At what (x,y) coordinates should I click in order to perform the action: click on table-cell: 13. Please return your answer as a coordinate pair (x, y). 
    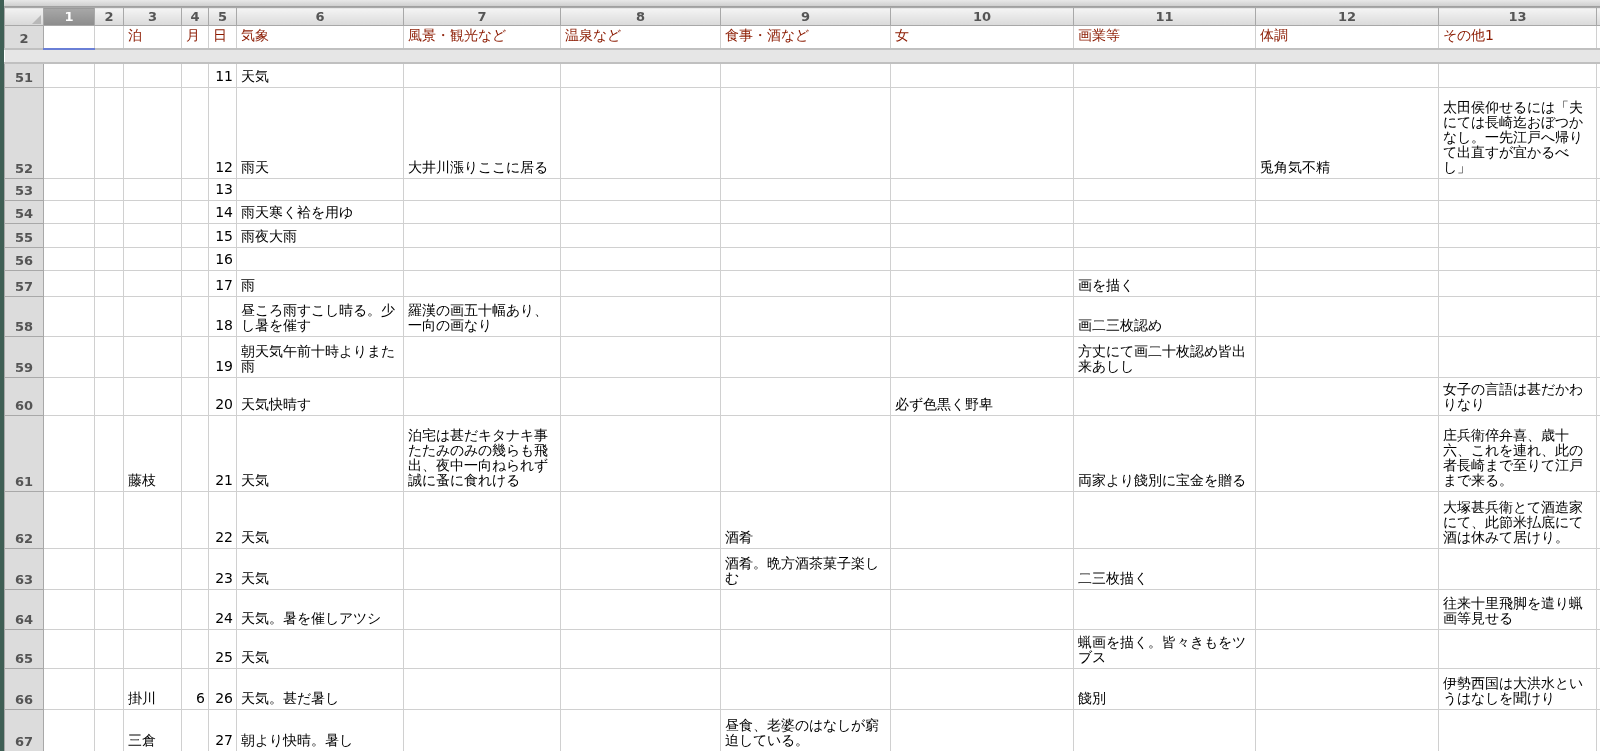
    Looking at the image, I should click on (222, 189).